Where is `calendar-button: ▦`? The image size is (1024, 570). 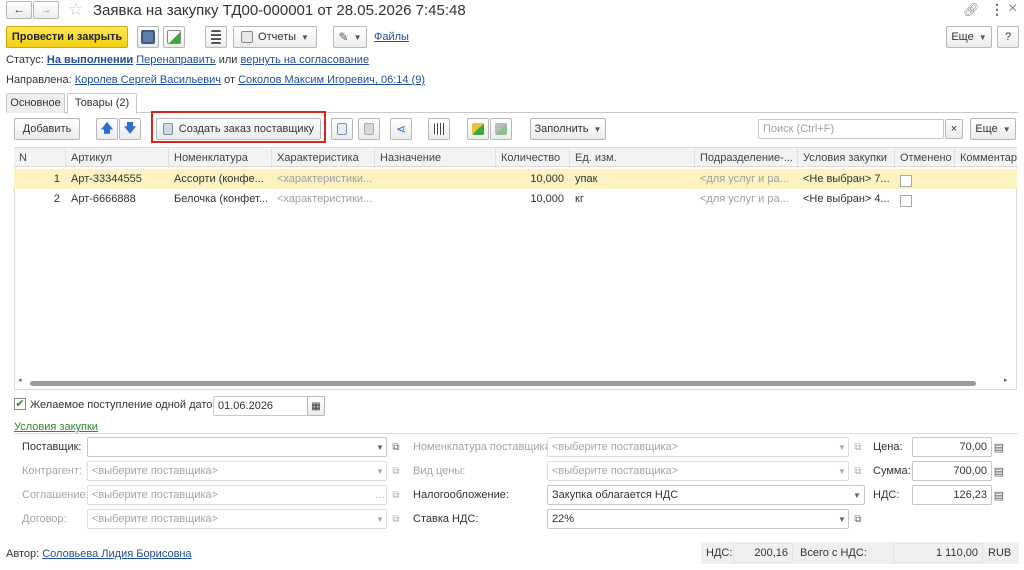
calendar-button: ▦ is located at coordinates (316, 406).